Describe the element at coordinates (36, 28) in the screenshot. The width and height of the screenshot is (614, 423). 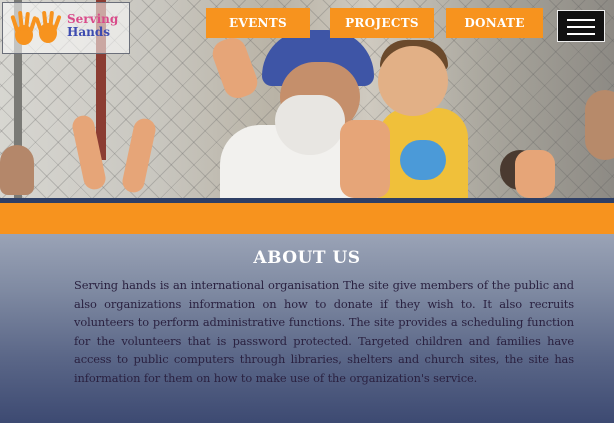
I see `waving-hands-icon` at that location.